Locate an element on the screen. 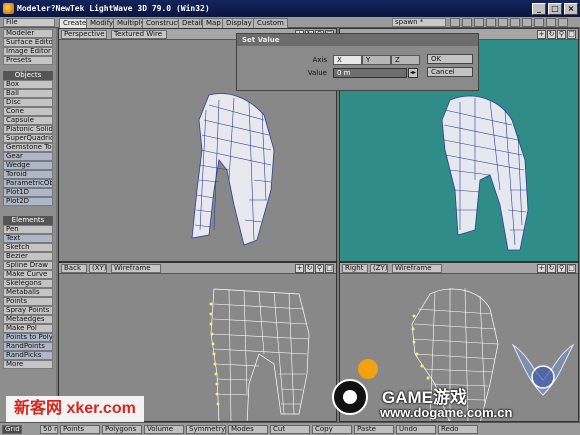 The width and height of the screenshot is (580, 435). tool-make-curve: Make Curve is located at coordinates (28, 274).